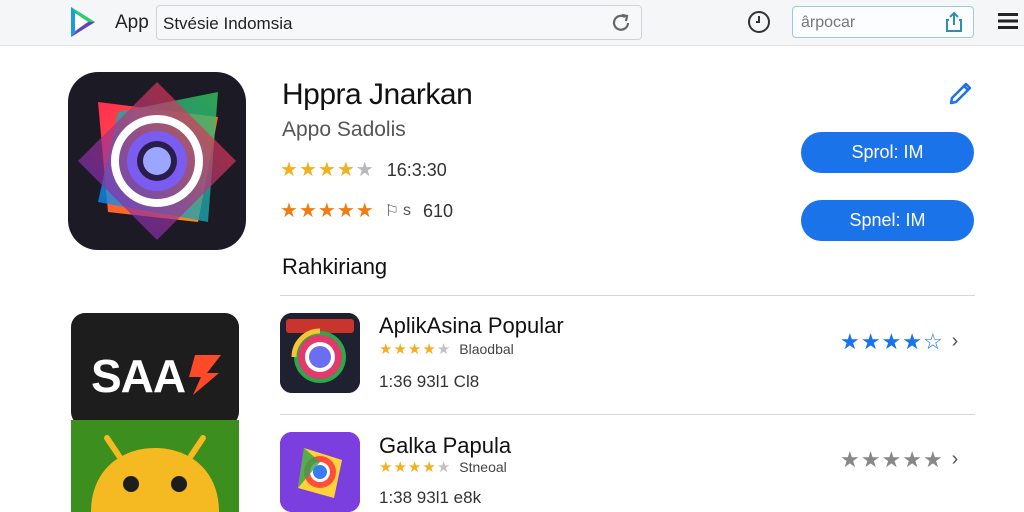 The width and height of the screenshot is (1024, 512). Describe the element at coordinates (1008, 21) in the screenshot. I see `menu-icon` at that location.